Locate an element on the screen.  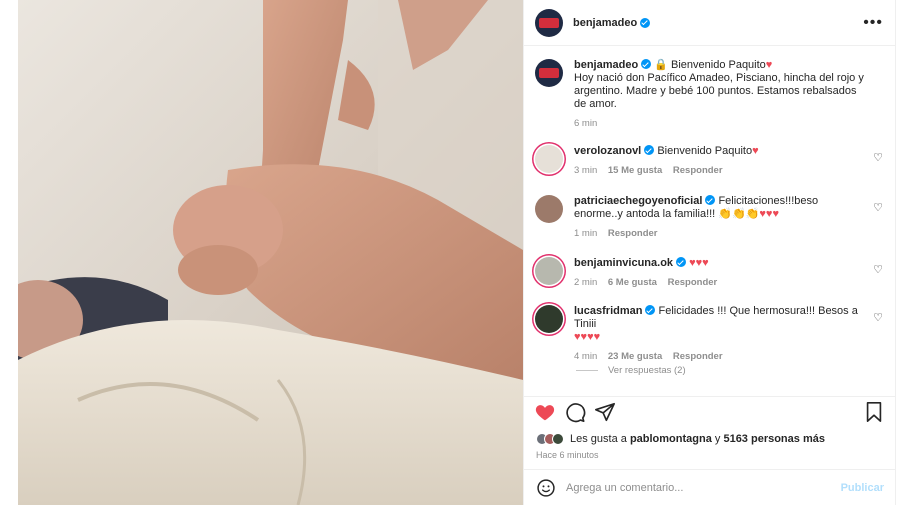
heart-emoji: ♥ is located at coordinates (769, 65).